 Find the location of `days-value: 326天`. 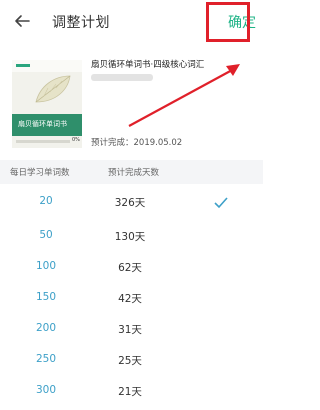

days-value: 326天 is located at coordinates (130, 203).